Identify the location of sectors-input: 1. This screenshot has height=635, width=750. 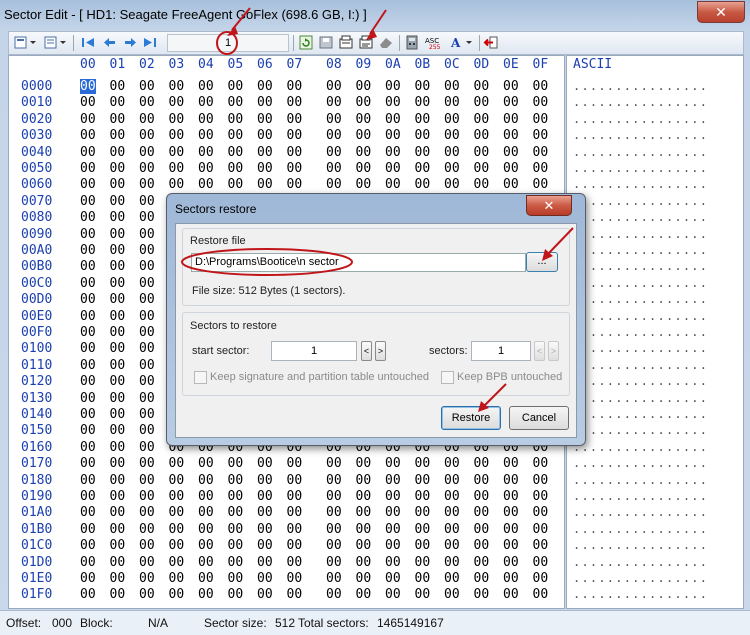
(501, 351).